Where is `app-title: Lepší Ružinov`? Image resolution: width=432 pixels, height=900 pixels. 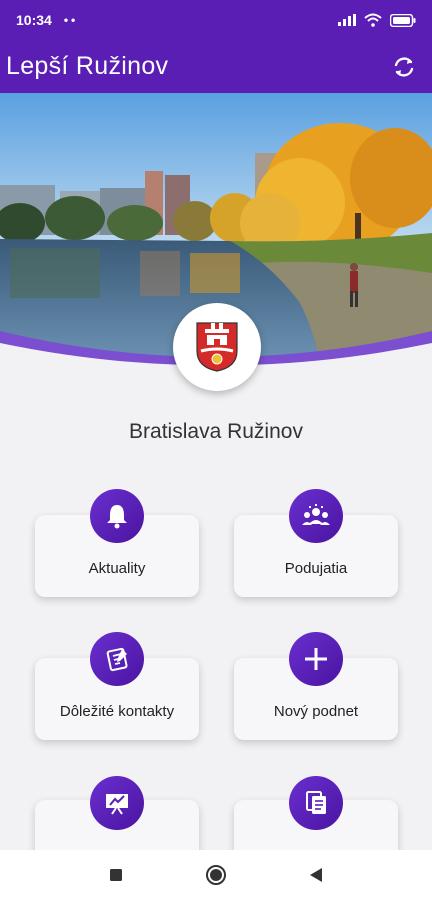
app-title: Lepší Ružinov is located at coordinates (87, 66).